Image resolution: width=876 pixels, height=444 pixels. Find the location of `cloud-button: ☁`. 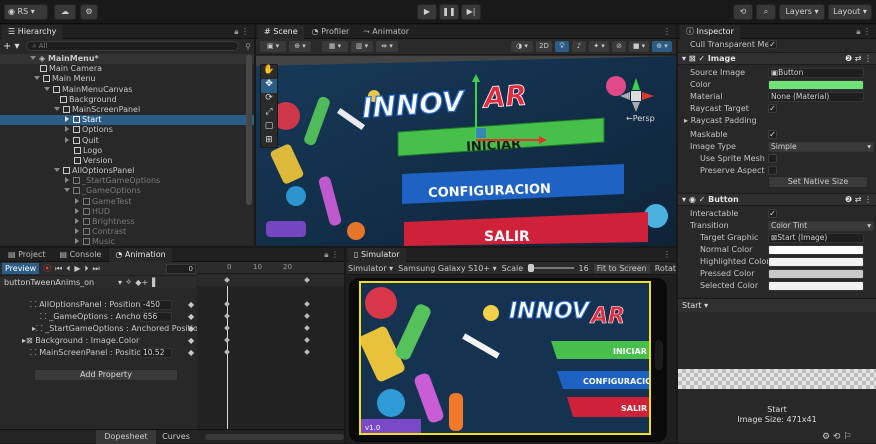

cloud-button: ☁ is located at coordinates (65, 12).